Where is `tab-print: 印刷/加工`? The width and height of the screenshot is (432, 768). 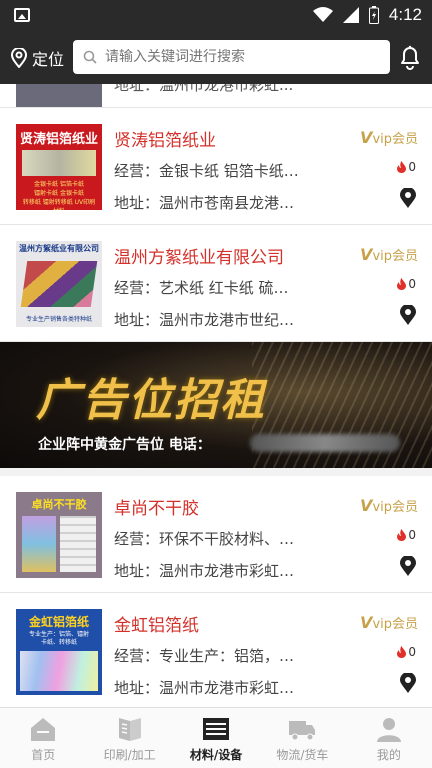 tab-print: 印刷/加工 is located at coordinates (129, 738).